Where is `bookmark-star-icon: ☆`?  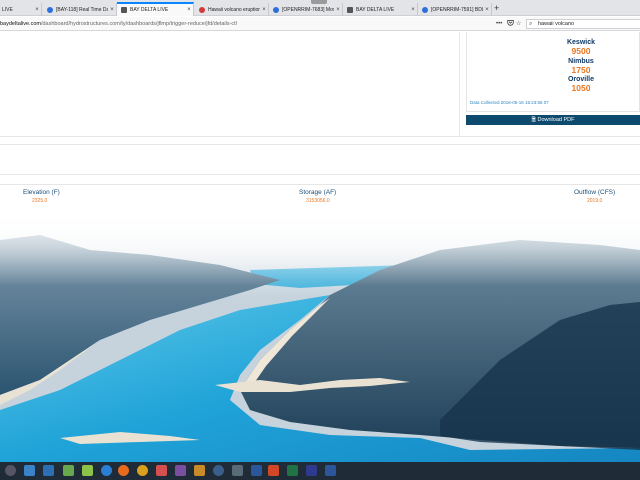 bookmark-star-icon: ☆ is located at coordinates (518, 24).